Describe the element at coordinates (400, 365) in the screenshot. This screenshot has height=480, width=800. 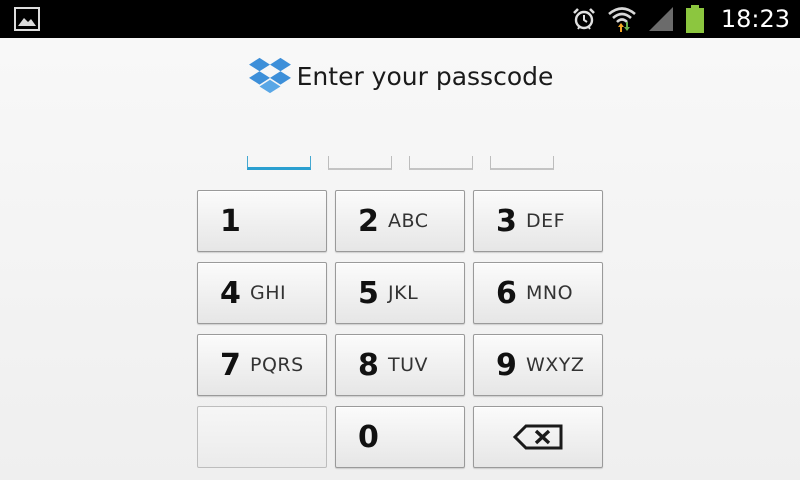
I see `key-8: 8 TUV` at that location.